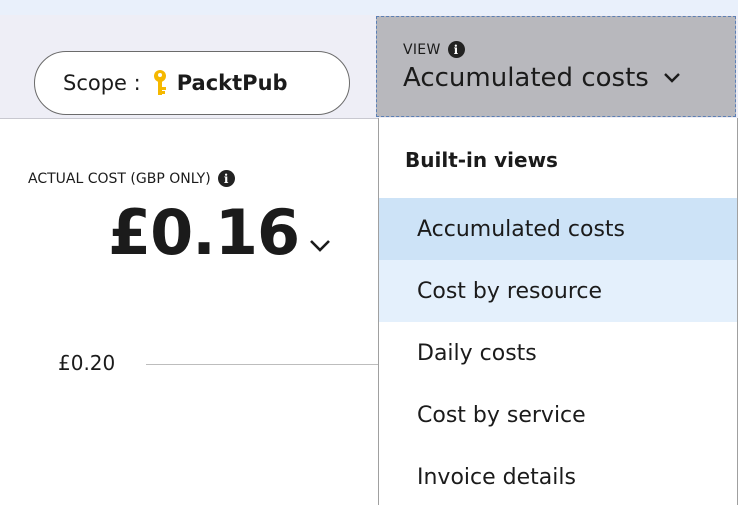 The image size is (738, 508). What do you see at coordinates (232, 83) in the screenshot?
I see `scope-value: PacktPub` at bounding box center [232, 83].